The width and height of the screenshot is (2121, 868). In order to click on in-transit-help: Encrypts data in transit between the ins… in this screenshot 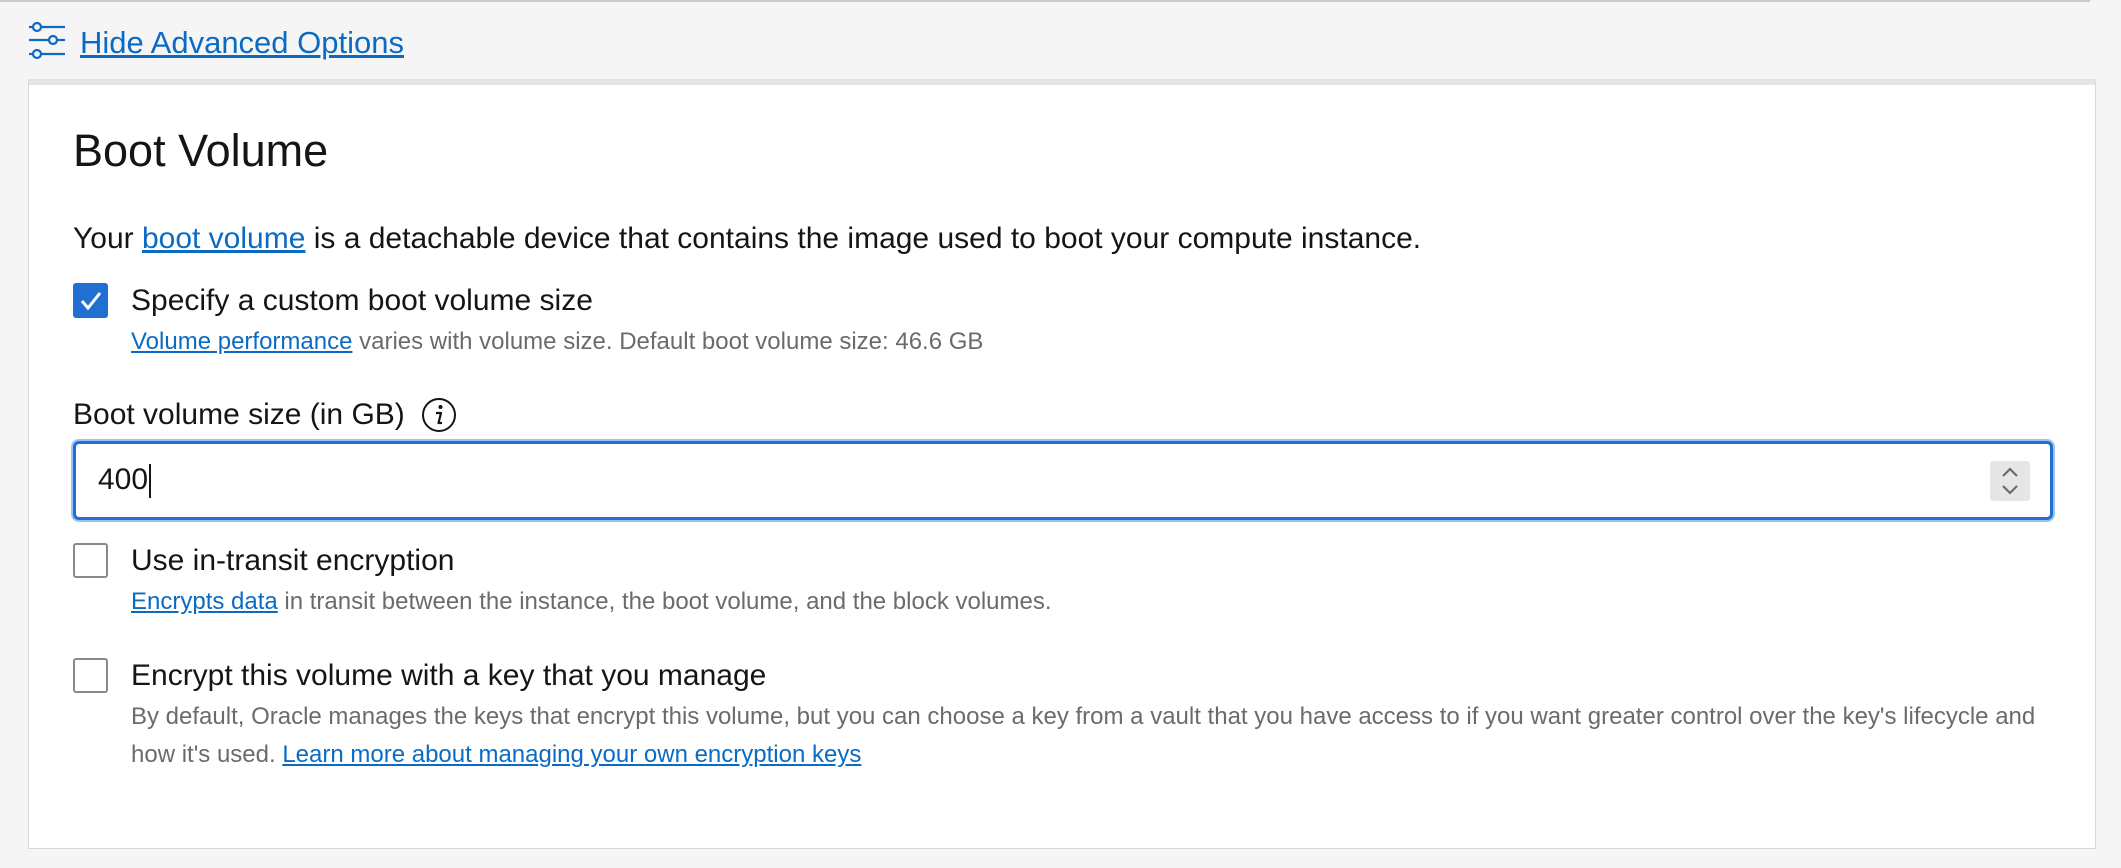, I will do `click(591, 602)`.